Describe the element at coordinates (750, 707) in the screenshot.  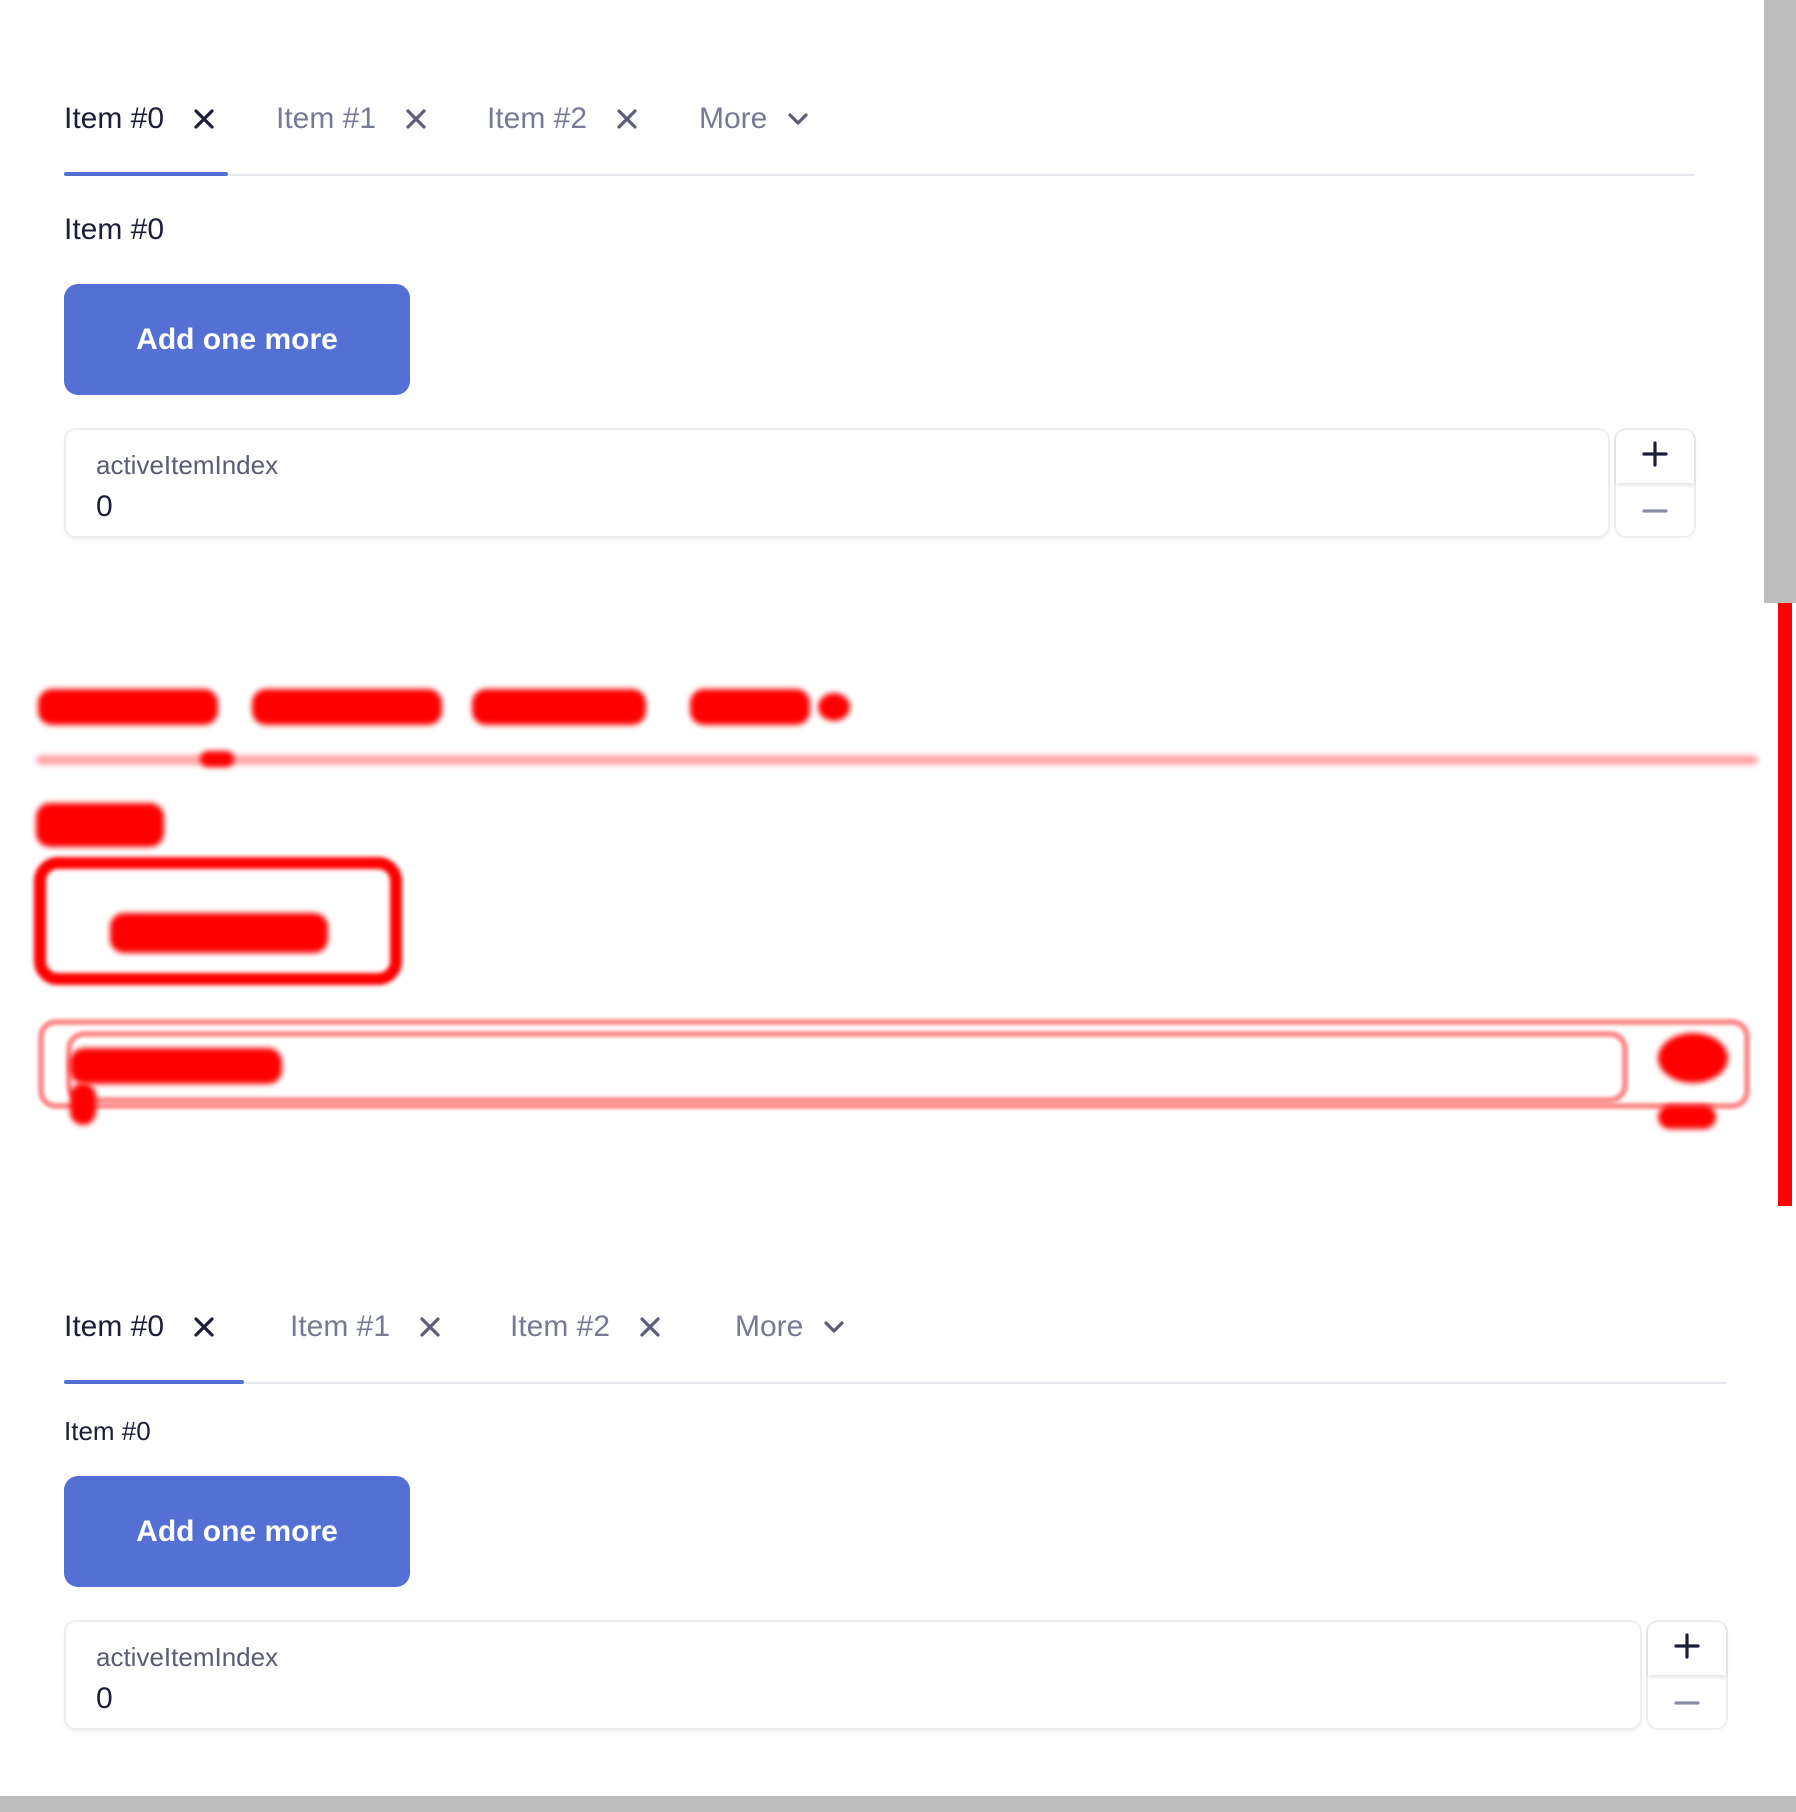
I see `diff-tab-more` at that location.